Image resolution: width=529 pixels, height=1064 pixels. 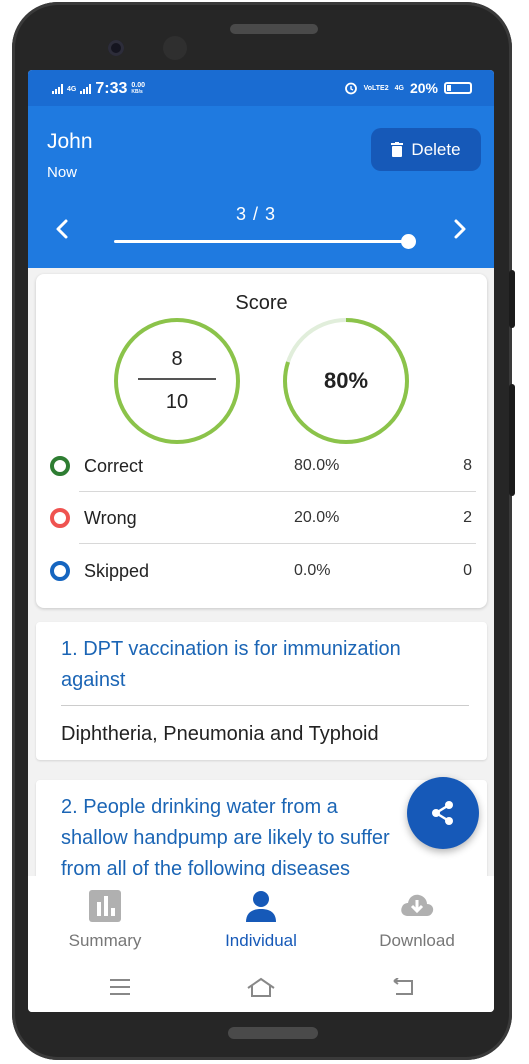 I want to click on stat-label: Skipped, so click(x=117, y=570).